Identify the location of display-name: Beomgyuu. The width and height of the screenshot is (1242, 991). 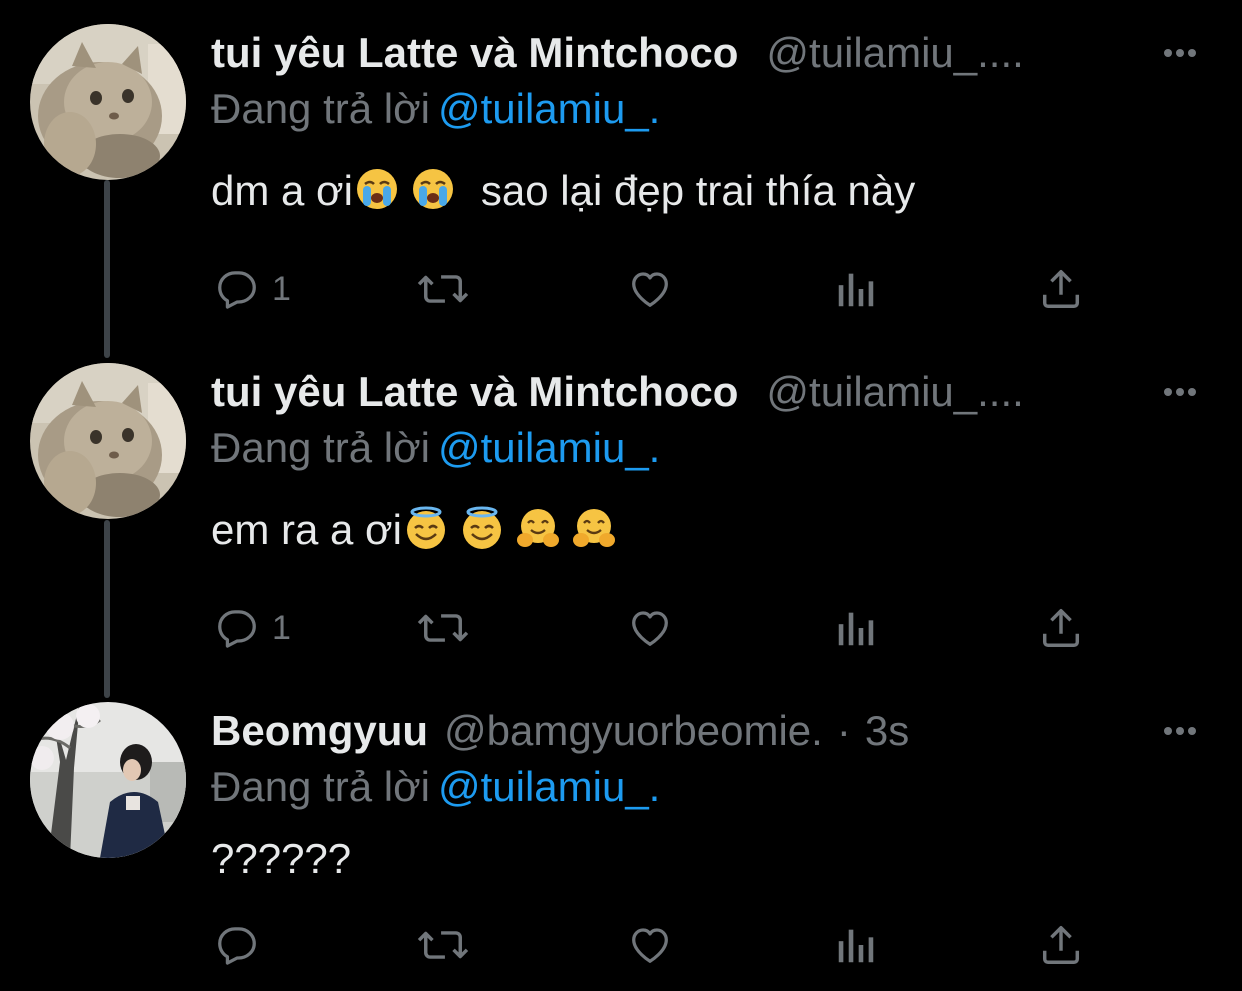
(319, 731).